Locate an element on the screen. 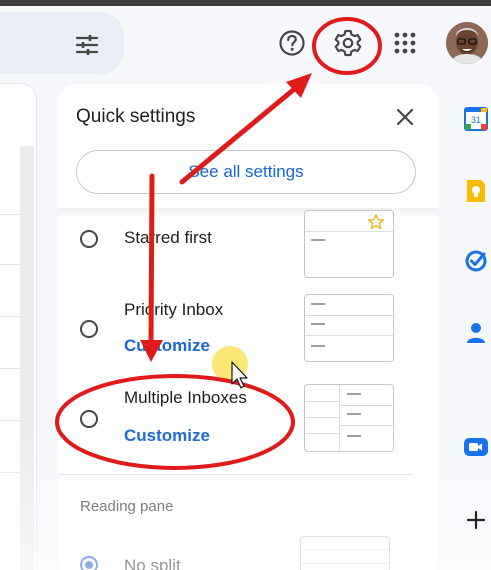  meet-icon is located at coordinates (476, 447).